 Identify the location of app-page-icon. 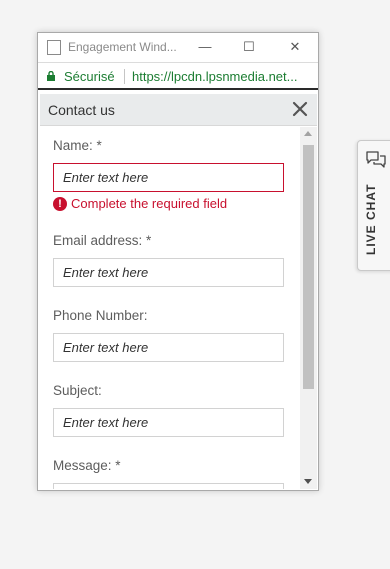
(54, 47).